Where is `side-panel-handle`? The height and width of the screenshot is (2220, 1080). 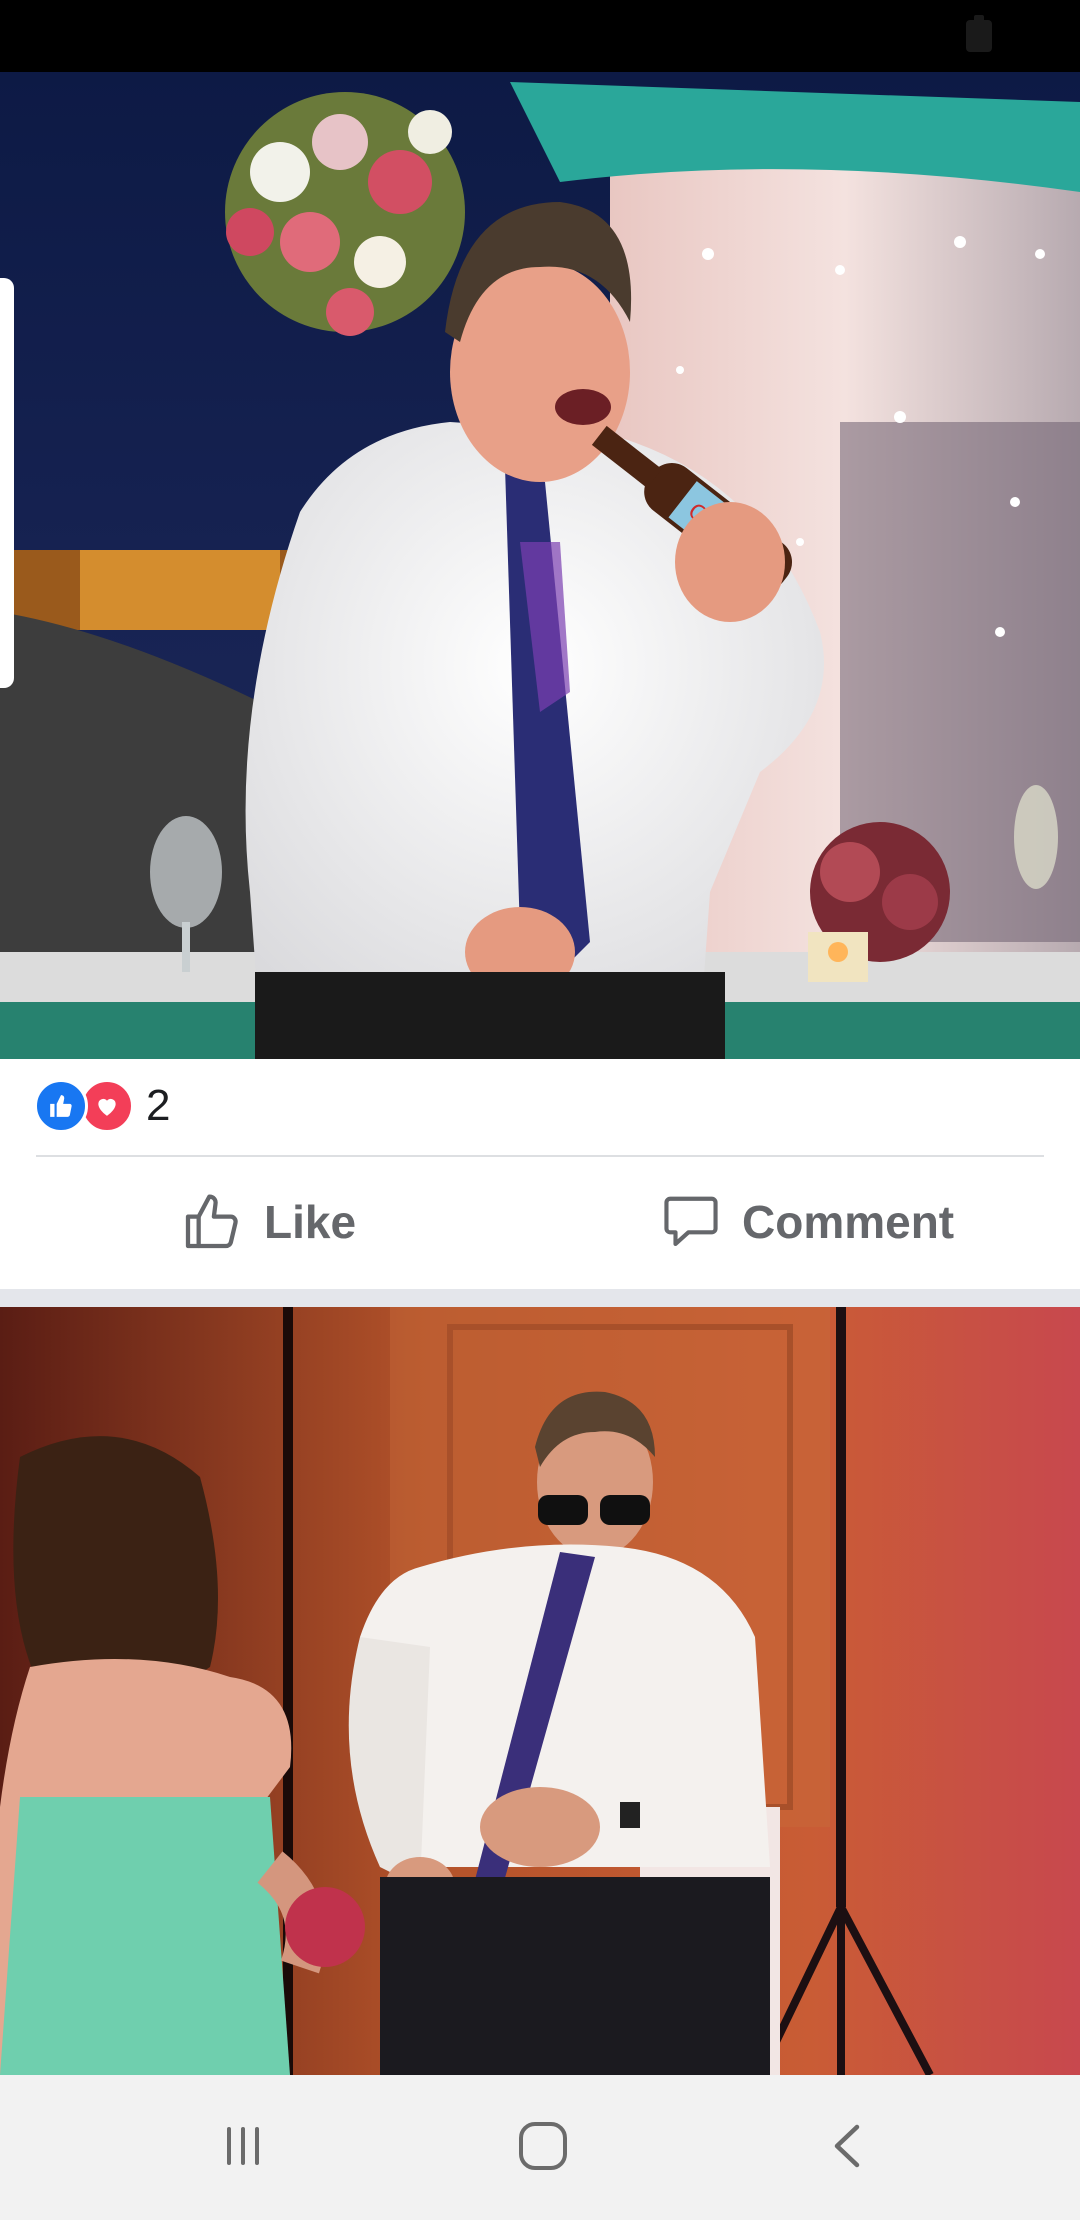
side-panel-handle is located at coordinates (7, 483).